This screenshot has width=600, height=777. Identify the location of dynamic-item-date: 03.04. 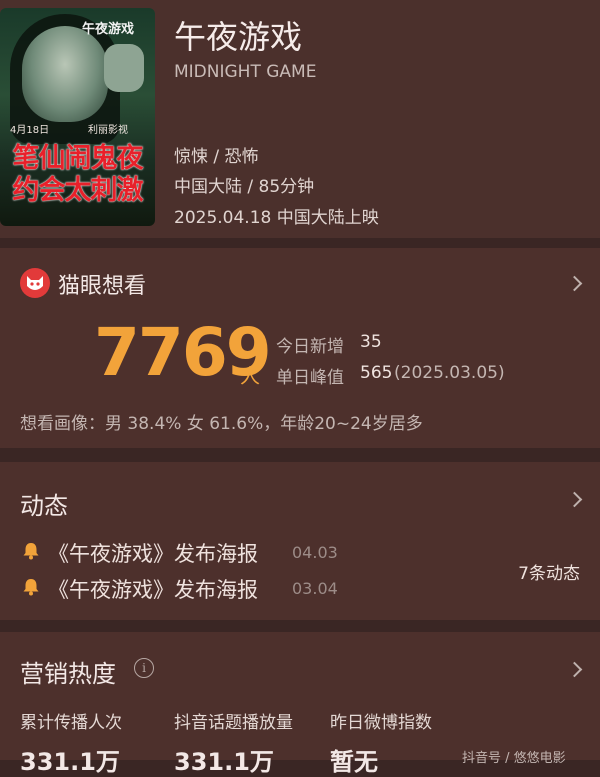
(315, 588).